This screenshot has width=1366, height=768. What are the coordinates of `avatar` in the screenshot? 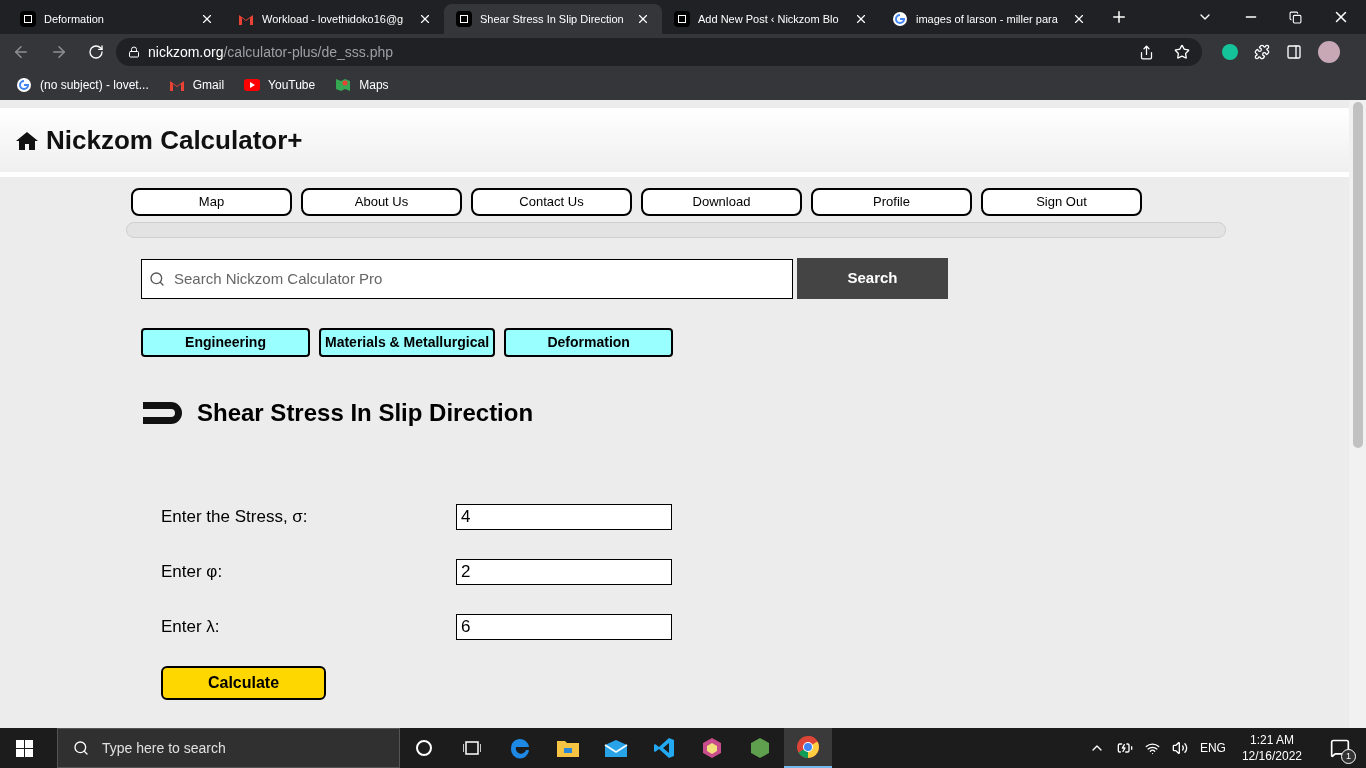 It's located at (1329, 52).